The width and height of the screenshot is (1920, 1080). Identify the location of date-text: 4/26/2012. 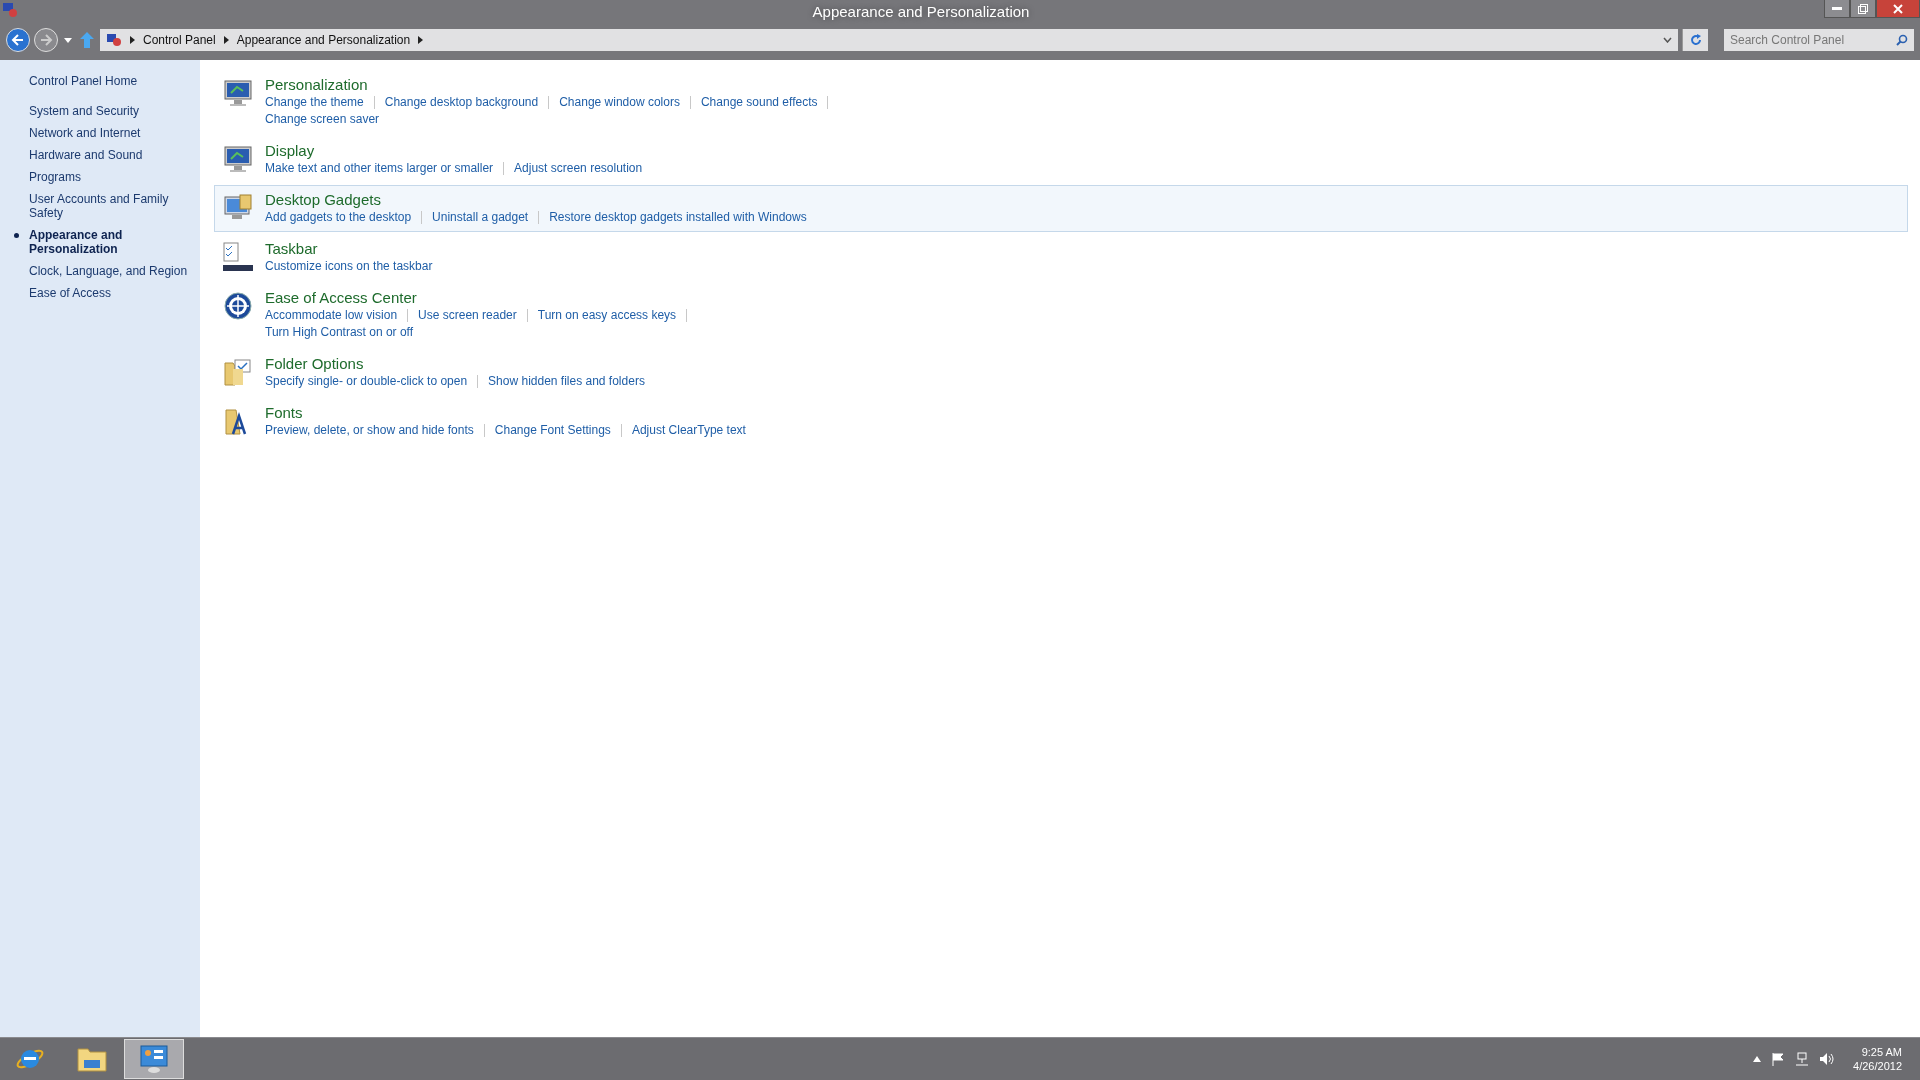
(1877, 1066).